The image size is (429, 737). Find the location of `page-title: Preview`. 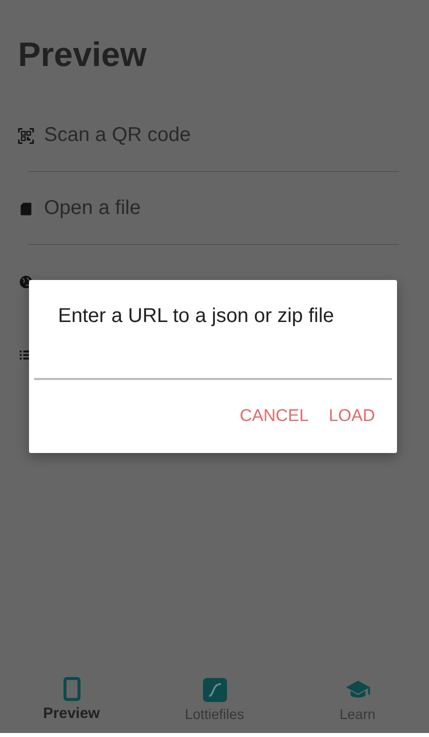

page-title: Preview is located at coordinates (82, 55).